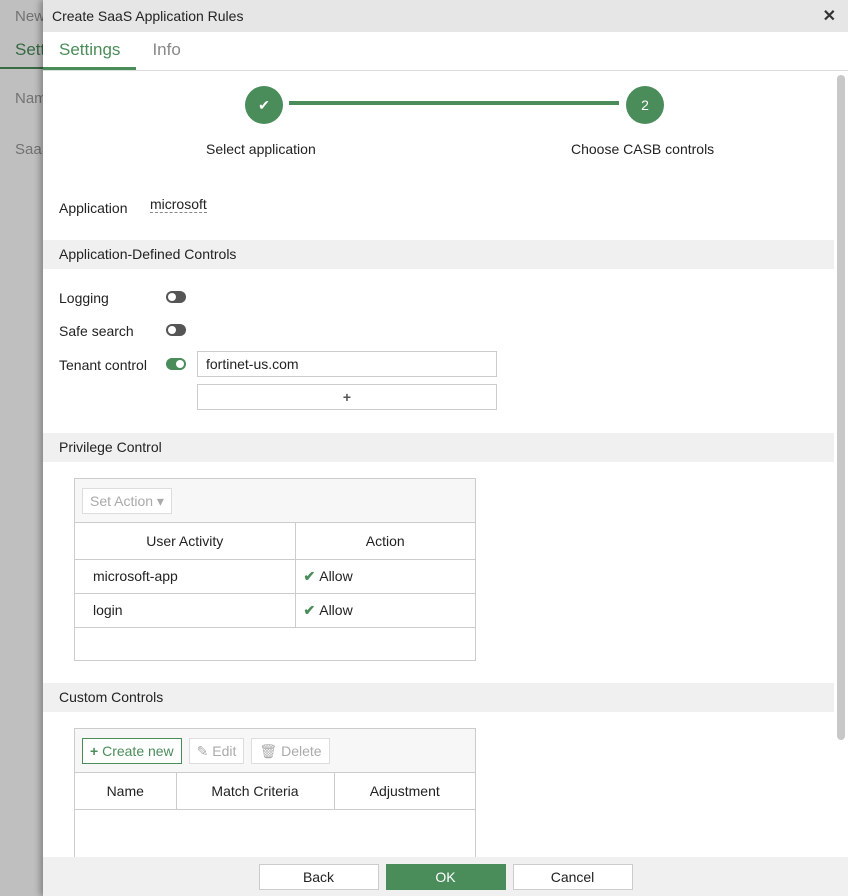 This screenshot has height=896, width=848. I want to click on edit-button: ✎ Edit, so click(216, 750).